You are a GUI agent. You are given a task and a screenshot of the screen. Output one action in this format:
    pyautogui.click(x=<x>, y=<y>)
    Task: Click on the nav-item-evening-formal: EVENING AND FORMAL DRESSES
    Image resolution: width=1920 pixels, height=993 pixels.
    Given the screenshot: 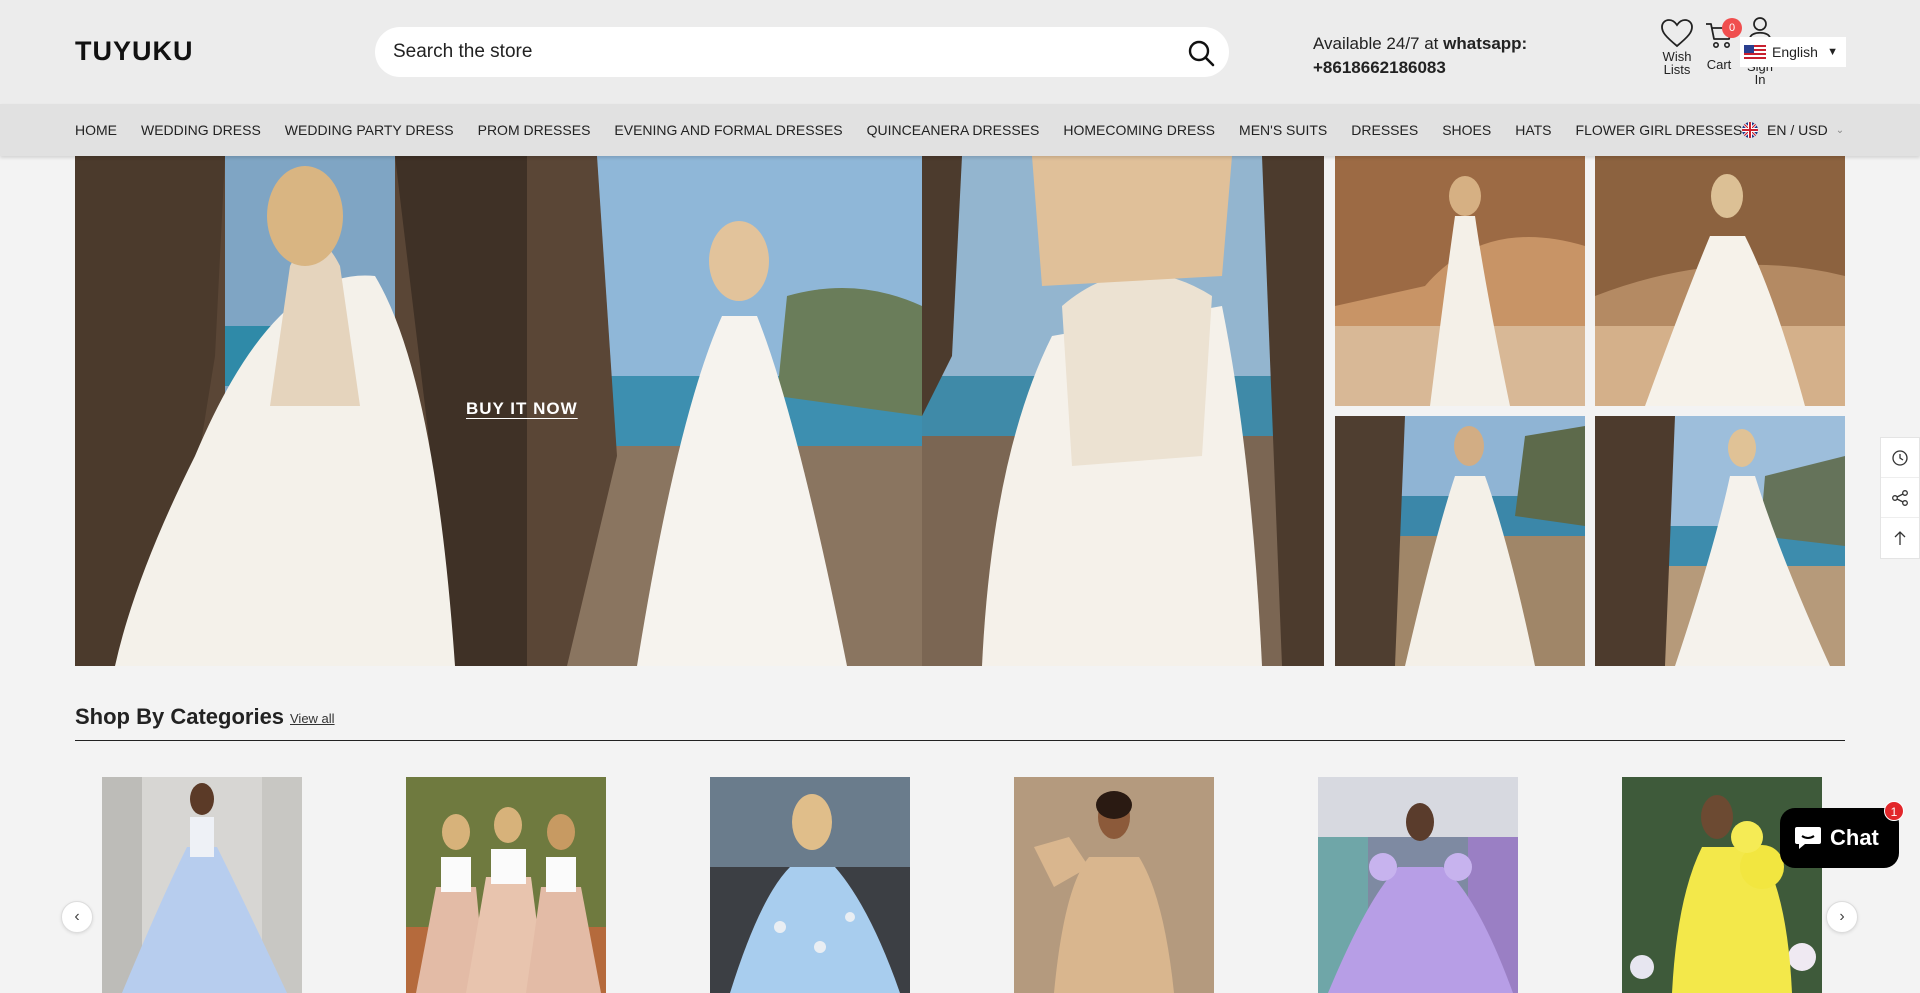 What is the action you would take?
    pyautogui.click(x=728, y=130)
    